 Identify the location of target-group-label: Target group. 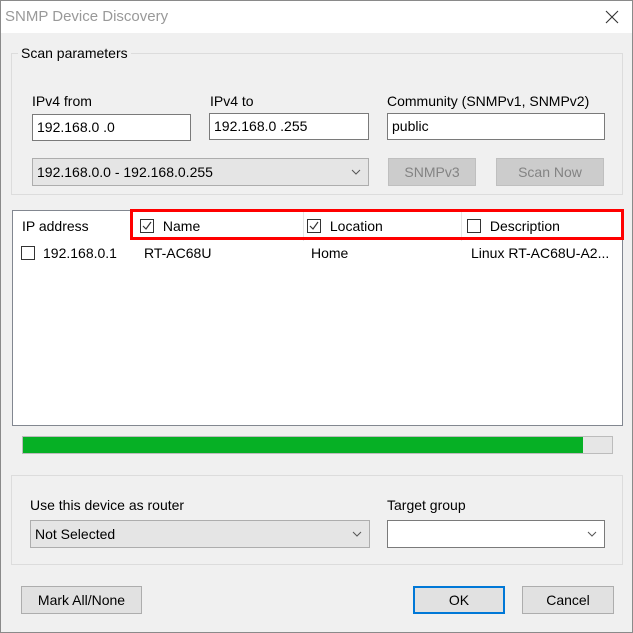
(426, 505).